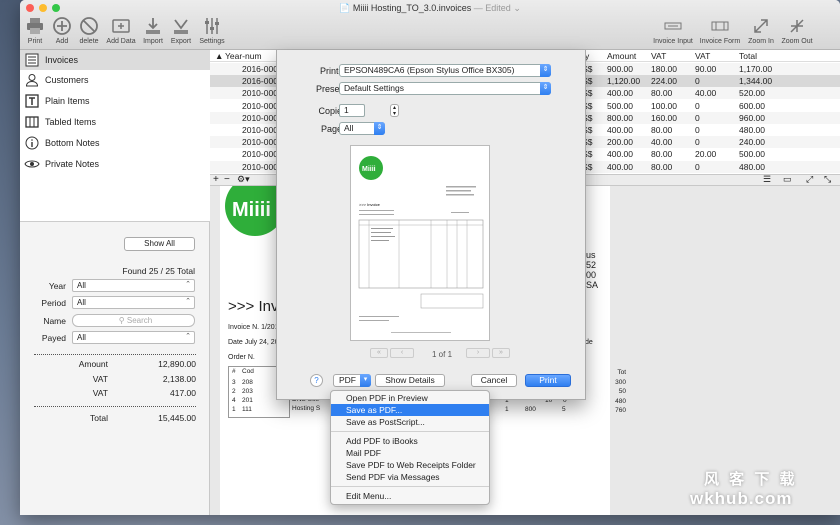  Describe the element at coordinates (809, 179) in the screenshot. I see `expand-icon: ⤢` at that location.